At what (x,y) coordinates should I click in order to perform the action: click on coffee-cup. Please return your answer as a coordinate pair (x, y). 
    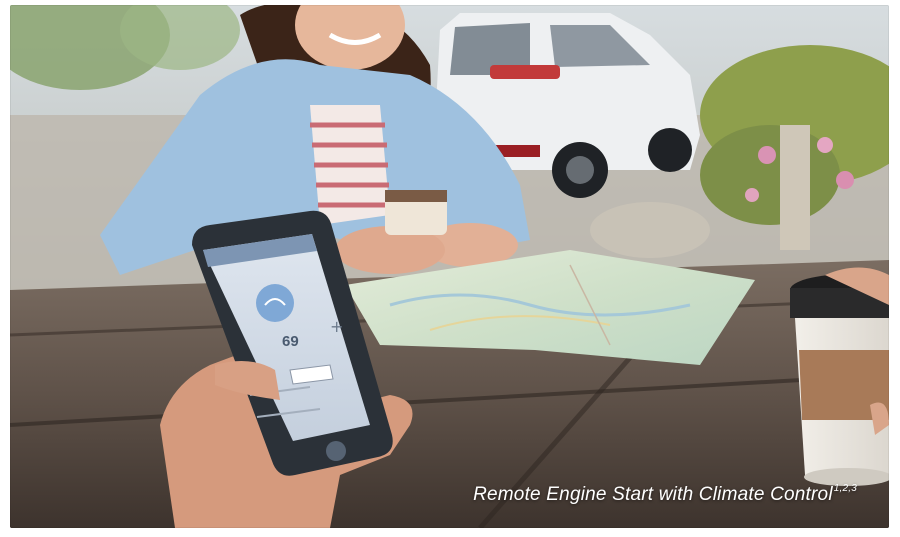
    Looking at the image, I should click on (839, 376).